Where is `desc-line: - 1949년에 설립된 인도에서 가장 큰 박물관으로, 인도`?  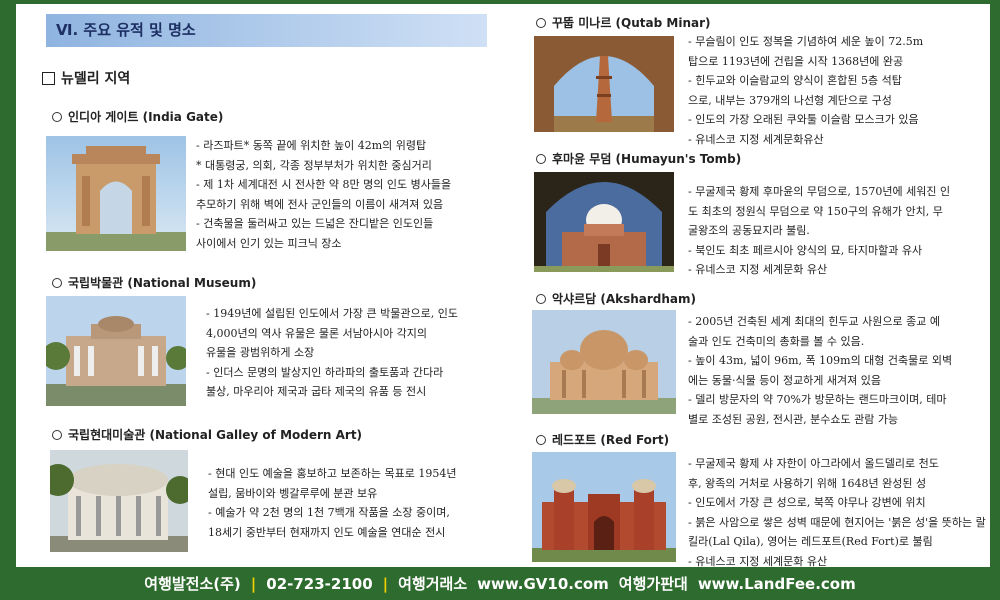 desc-line: - 1949년에 설립된 인도에서 가장 큰 박물관으로, 인도 is located at coordinates (332, 313).